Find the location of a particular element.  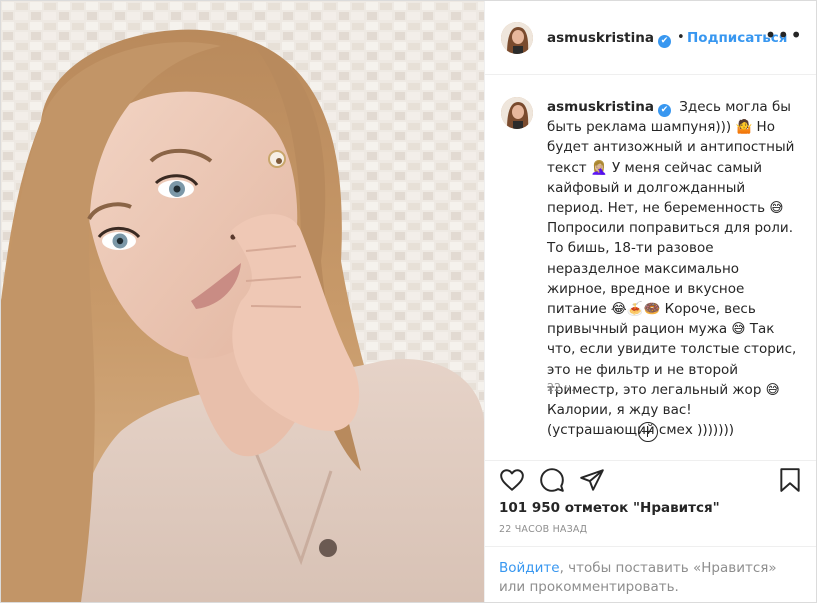

more-options-icon: ••• is located at coordinates (784, 35).